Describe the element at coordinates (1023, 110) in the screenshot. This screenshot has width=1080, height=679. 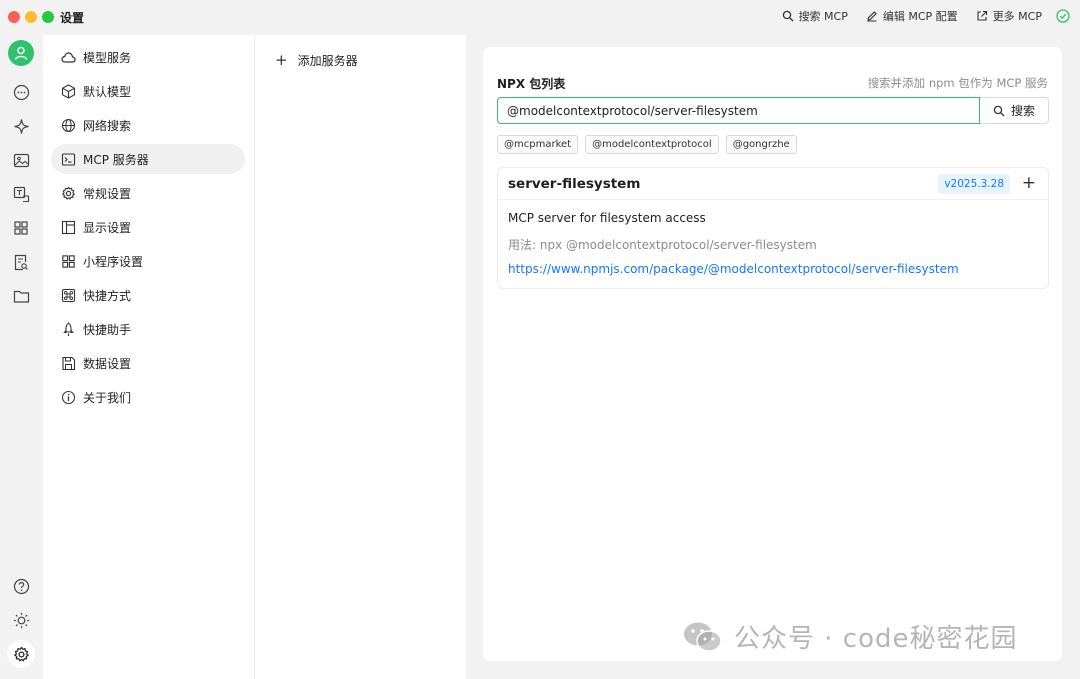
I see `search-button-label: 搜索` at that location.